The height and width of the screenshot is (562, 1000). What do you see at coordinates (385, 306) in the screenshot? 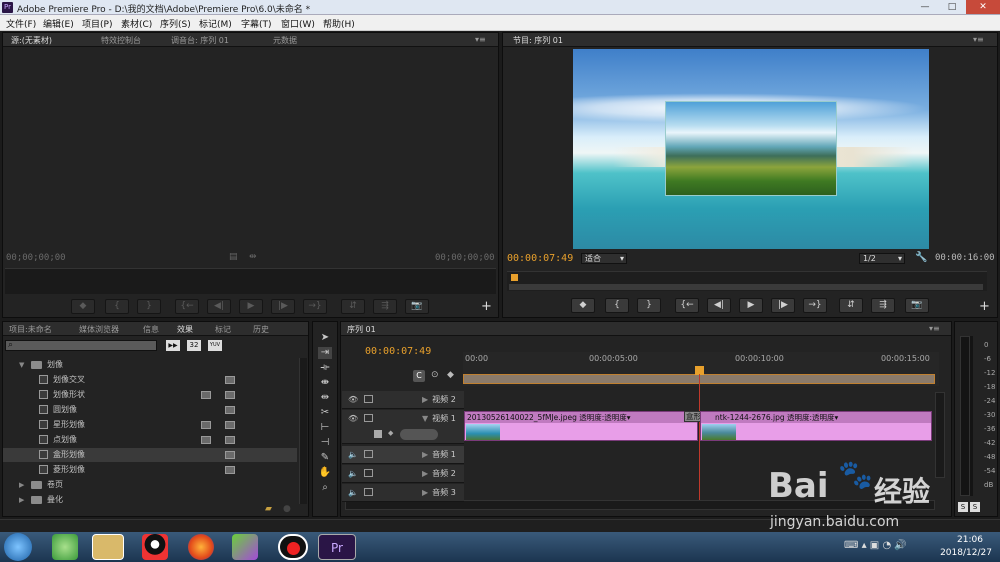
I see `source-overwrite-button: ⇶` at bounding box center [385, 306].